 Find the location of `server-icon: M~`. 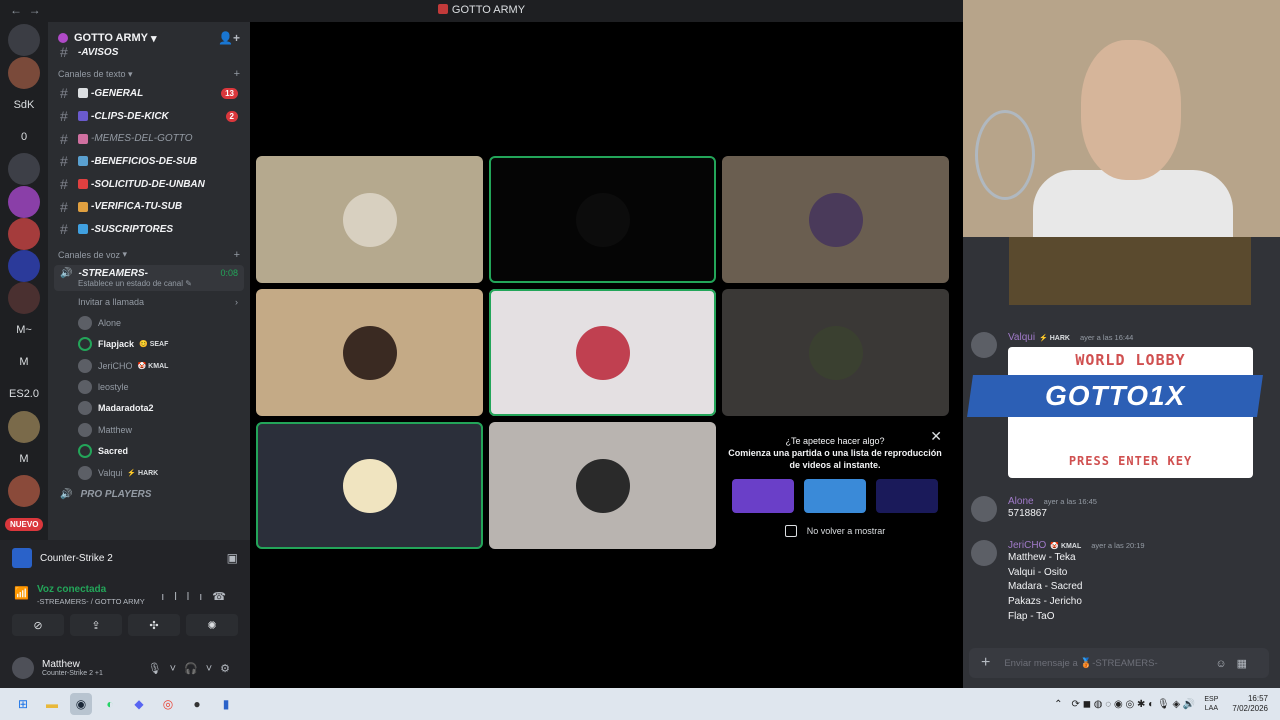

server-icon: M~ is located at coordinates (24, 330).